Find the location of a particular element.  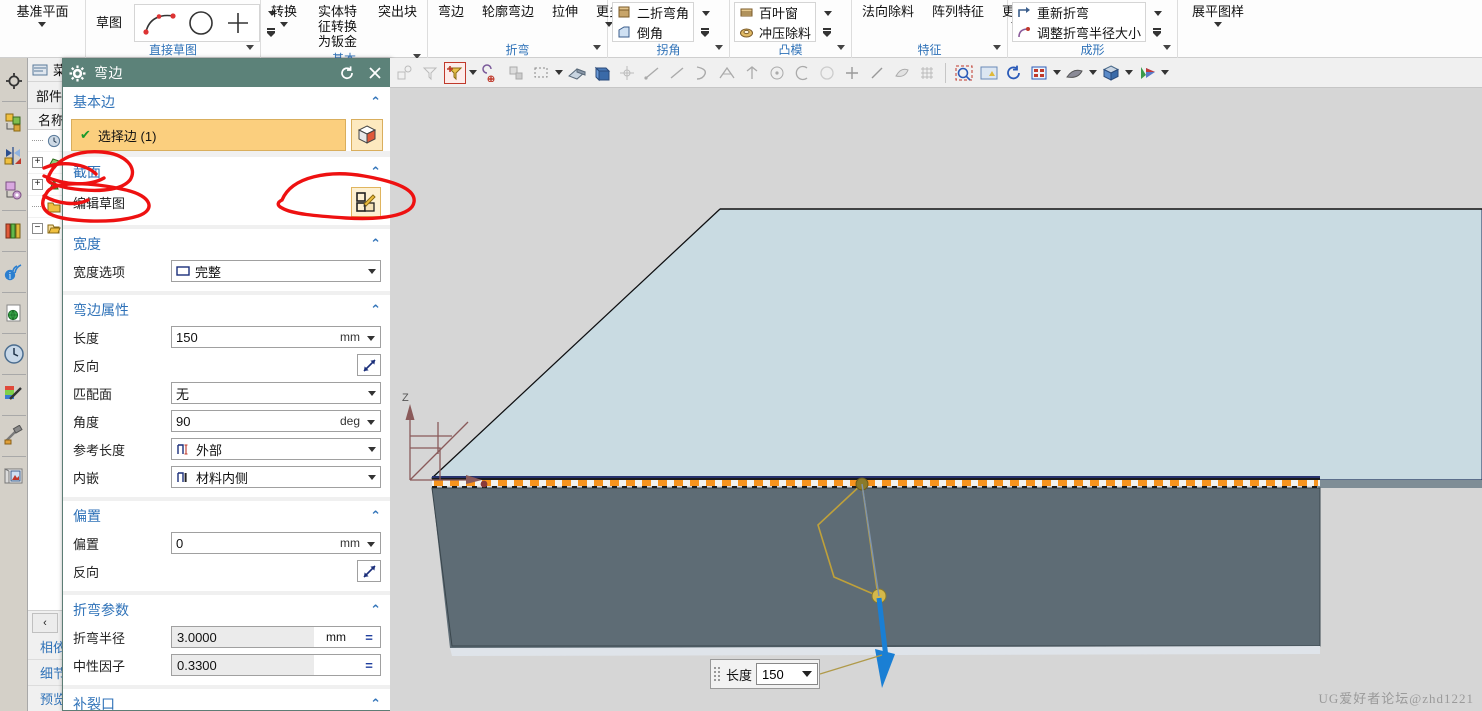

sidebar-item-web-browser is located at coordinates (14, 313).